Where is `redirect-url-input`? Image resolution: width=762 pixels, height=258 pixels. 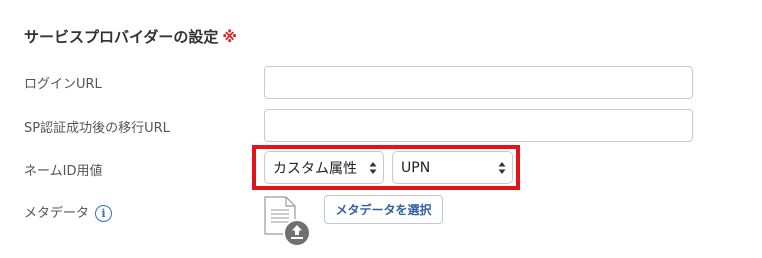
redirect-url-input is located at coordinates (478, 125).